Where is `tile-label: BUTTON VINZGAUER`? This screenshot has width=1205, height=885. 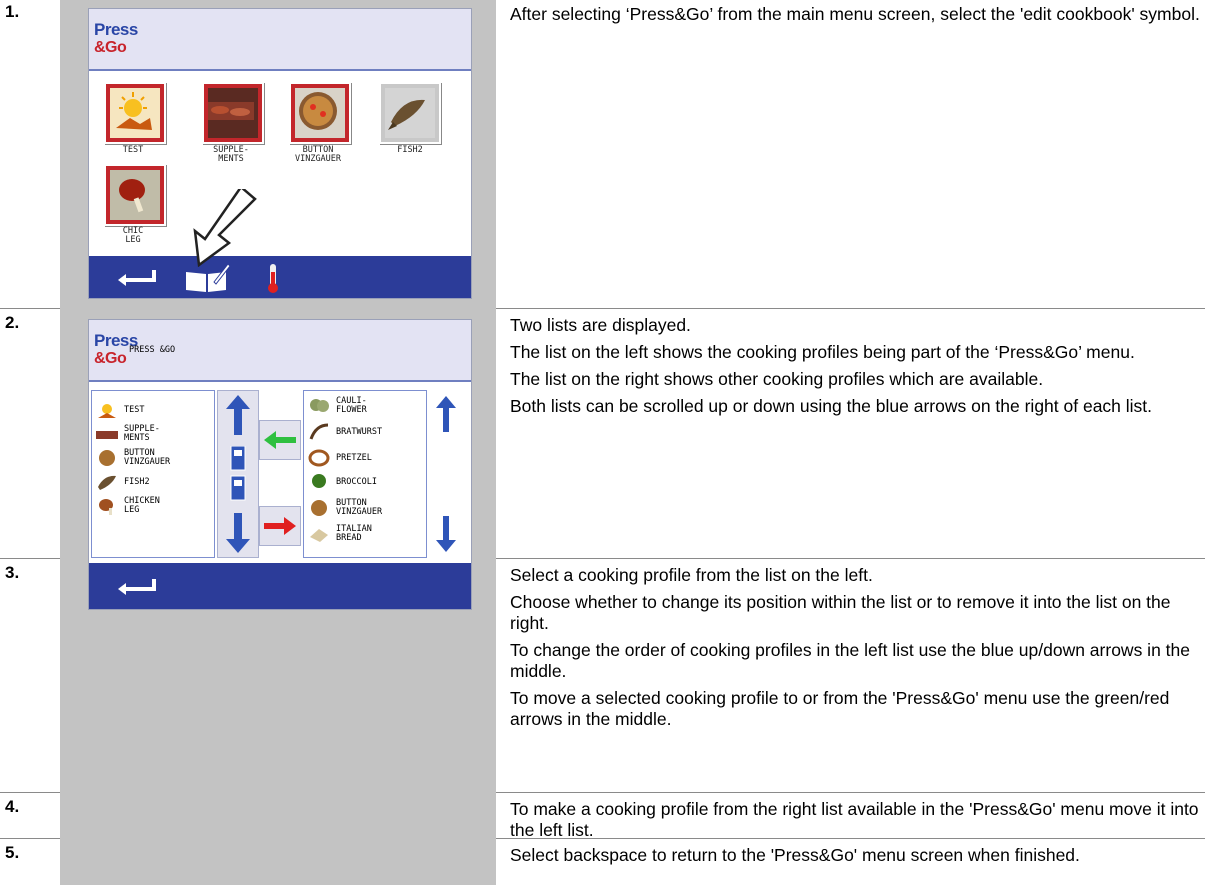 tile-label: BUTTON VINZGAUER is located at coordinates (318, 154).